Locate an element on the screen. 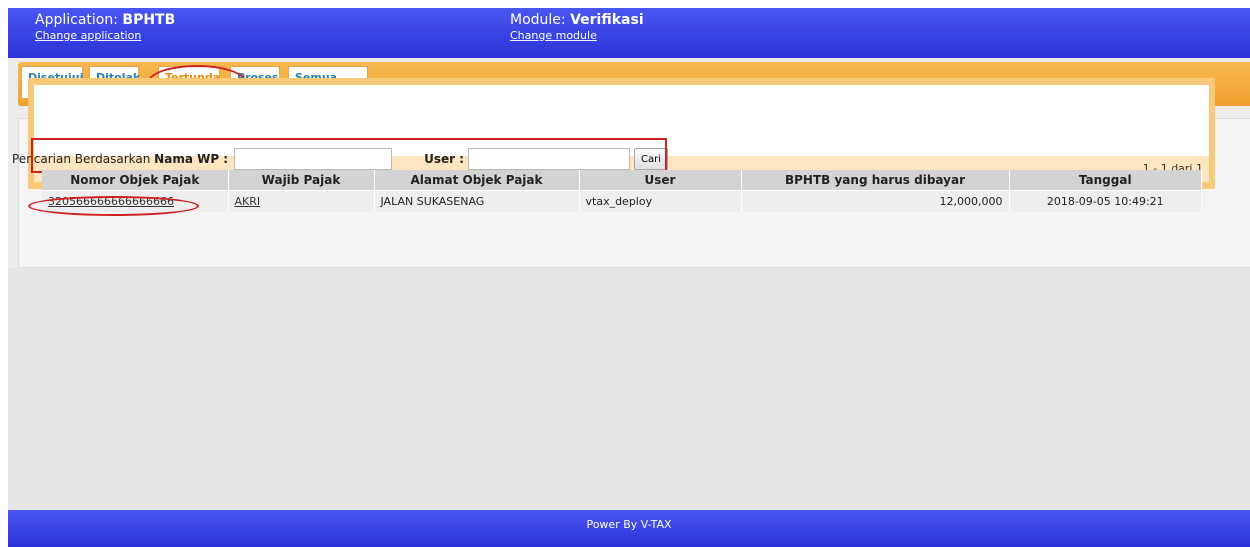 This screenshot has width=1250, height=547. user-input is located at coordinates (549, 159).